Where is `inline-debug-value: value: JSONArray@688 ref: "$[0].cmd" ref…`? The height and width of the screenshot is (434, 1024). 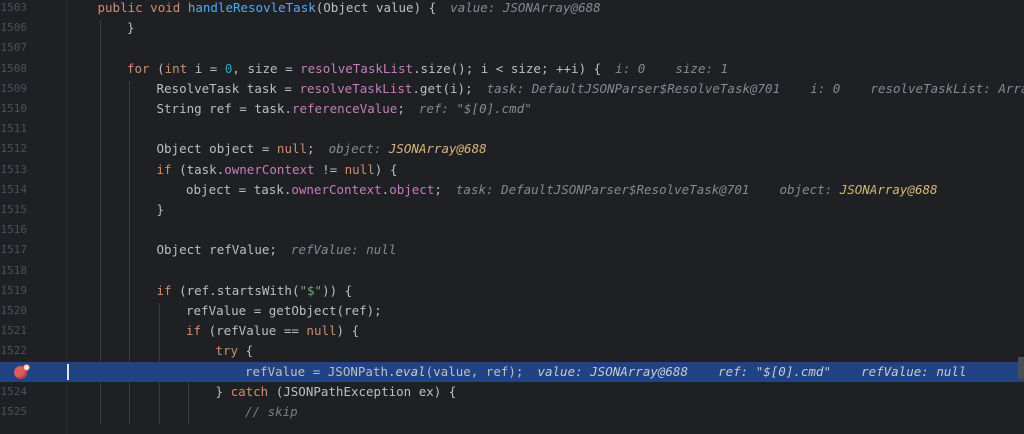 inline-debug-value: value: JSONArray@688 ref: "$[0].cmd" ref… is located at coordinates (752, 371).